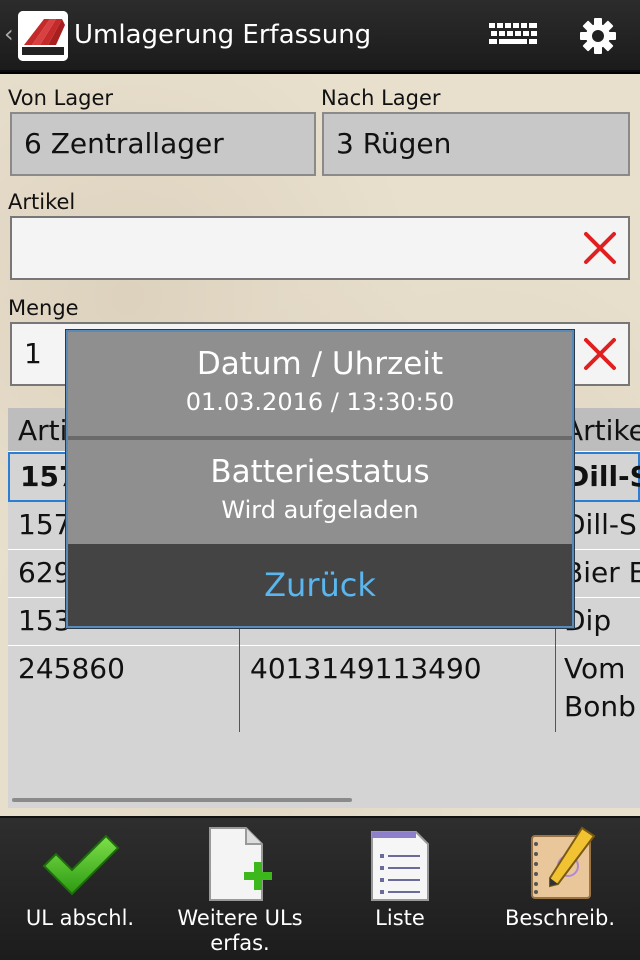 This screenshot has height=960, width=640. I want to click on description-label: Beschreib., so click(560, 918).